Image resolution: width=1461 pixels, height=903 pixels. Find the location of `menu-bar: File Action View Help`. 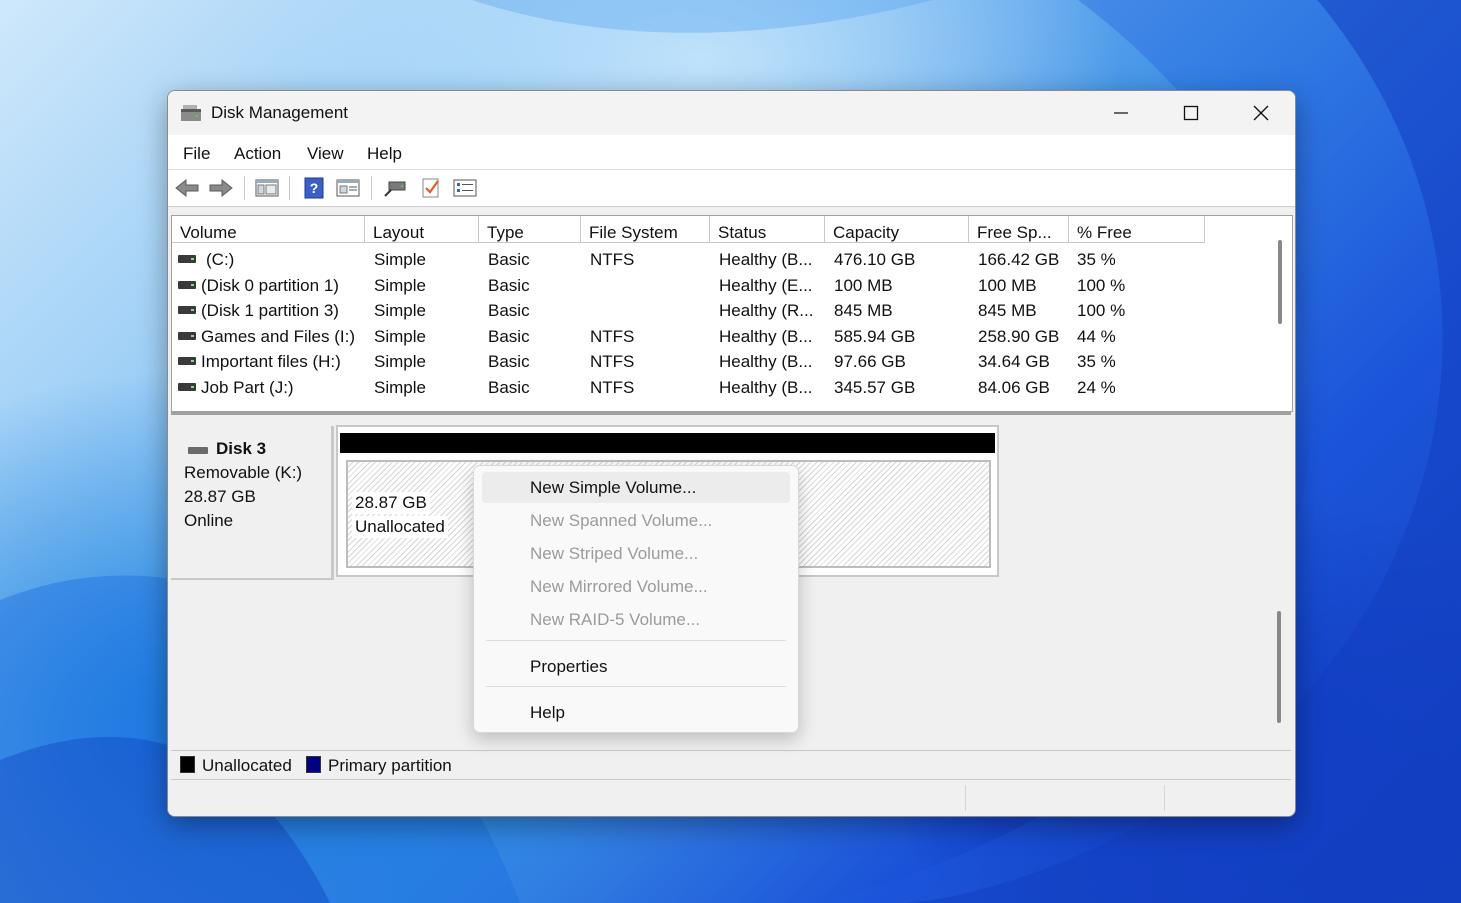

menu-bar: File Action View Help is located at coordinates (731, 152).